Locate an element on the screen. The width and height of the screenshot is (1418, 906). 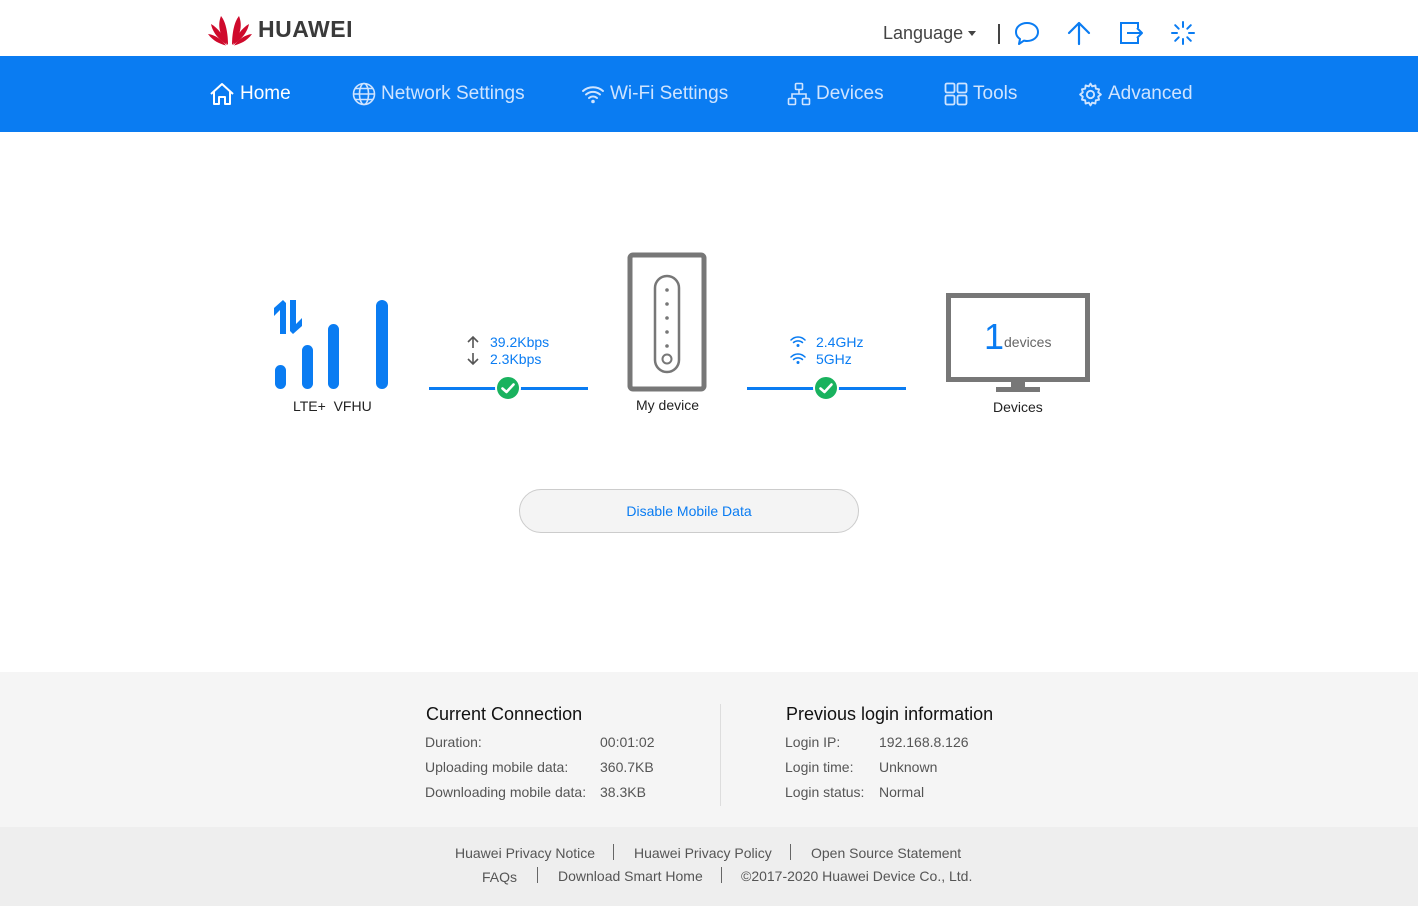
duration-key: Duration: is located at coordinates (453, 742).